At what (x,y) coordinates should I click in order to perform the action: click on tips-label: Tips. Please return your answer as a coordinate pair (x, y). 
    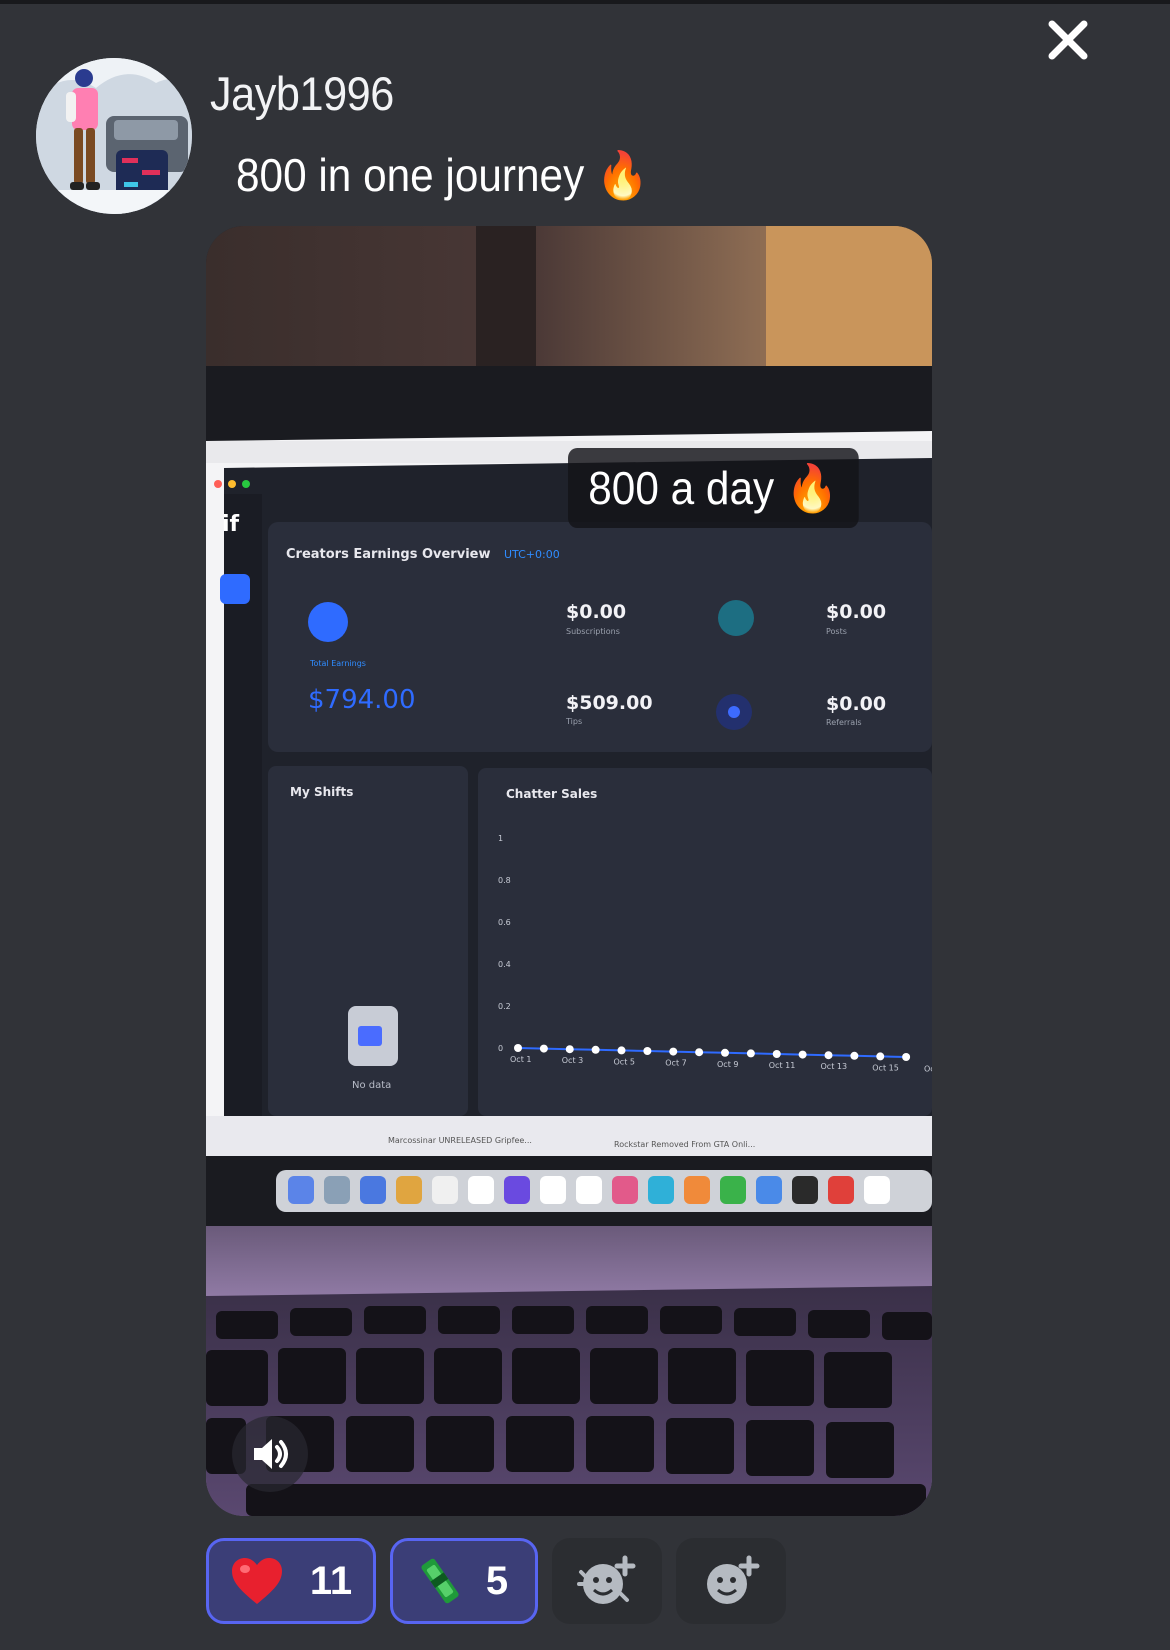
    Looking at the image, I should click on (573, 721).